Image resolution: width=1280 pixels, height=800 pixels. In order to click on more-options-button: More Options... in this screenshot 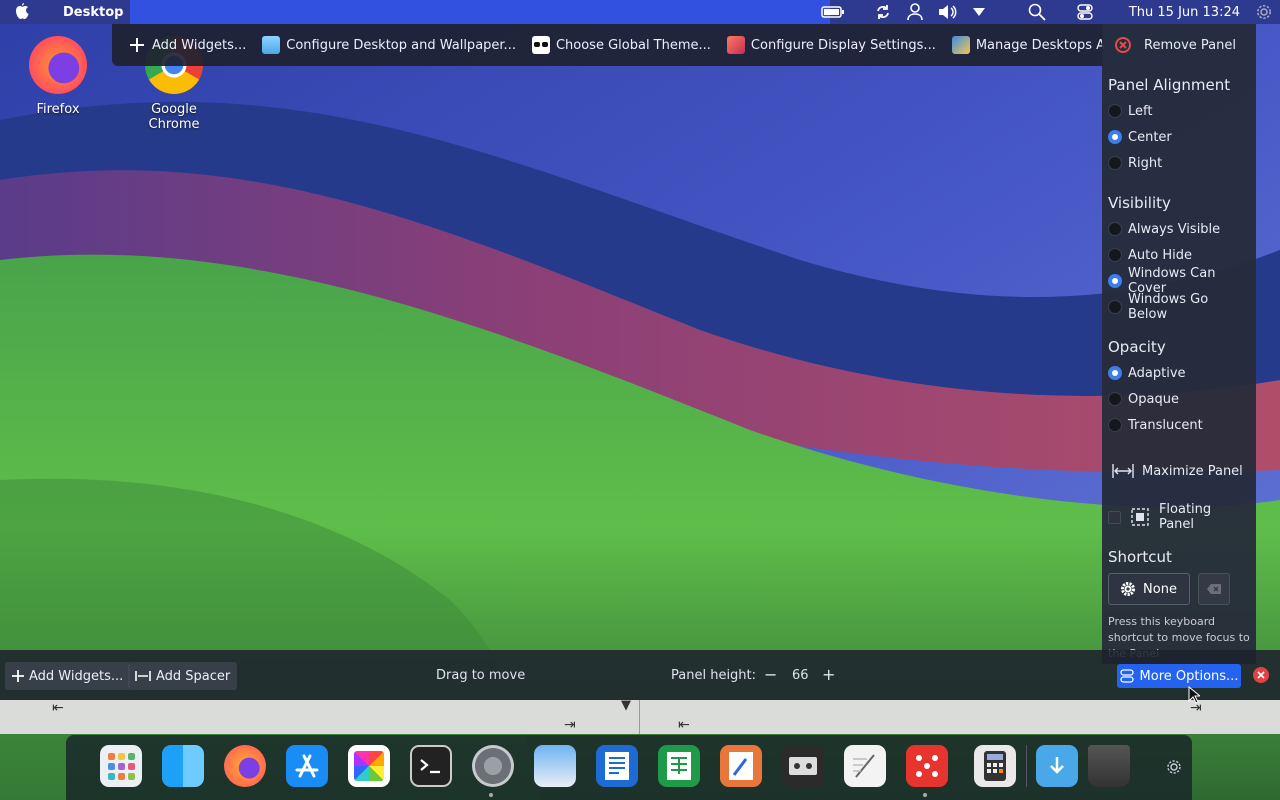, I will do `click(1179, 676)`.